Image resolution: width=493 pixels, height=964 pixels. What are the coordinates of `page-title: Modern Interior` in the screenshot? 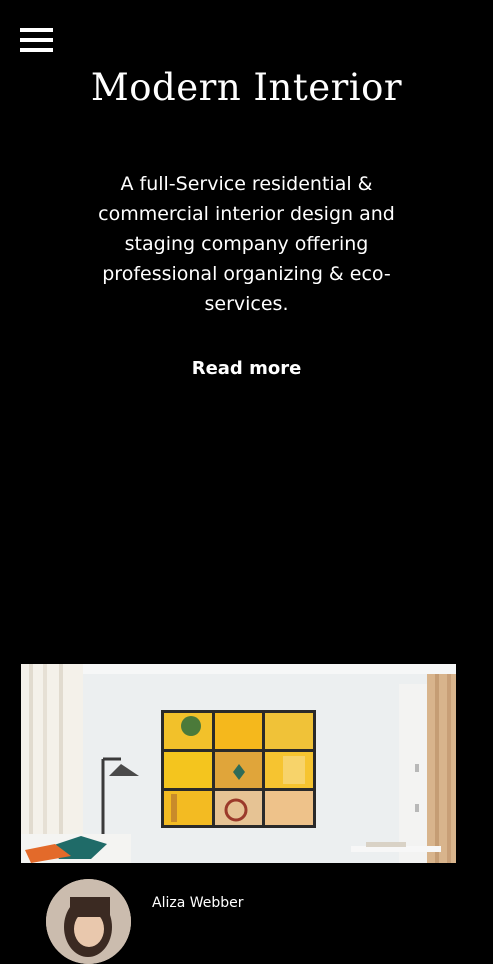 It's located at (246, 87).